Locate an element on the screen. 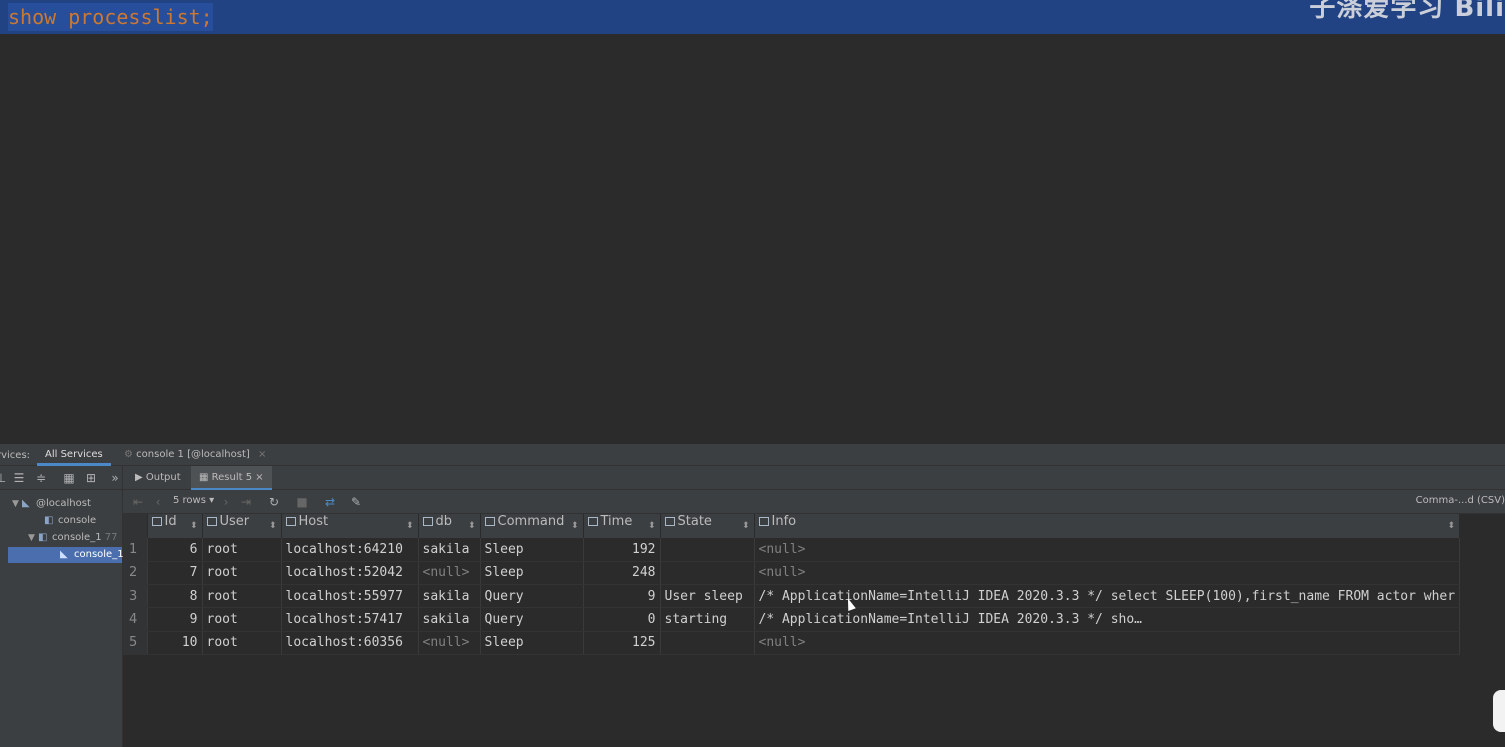  tab-result-5: ▦ Result 5 × is located at coordinates (231, 478).